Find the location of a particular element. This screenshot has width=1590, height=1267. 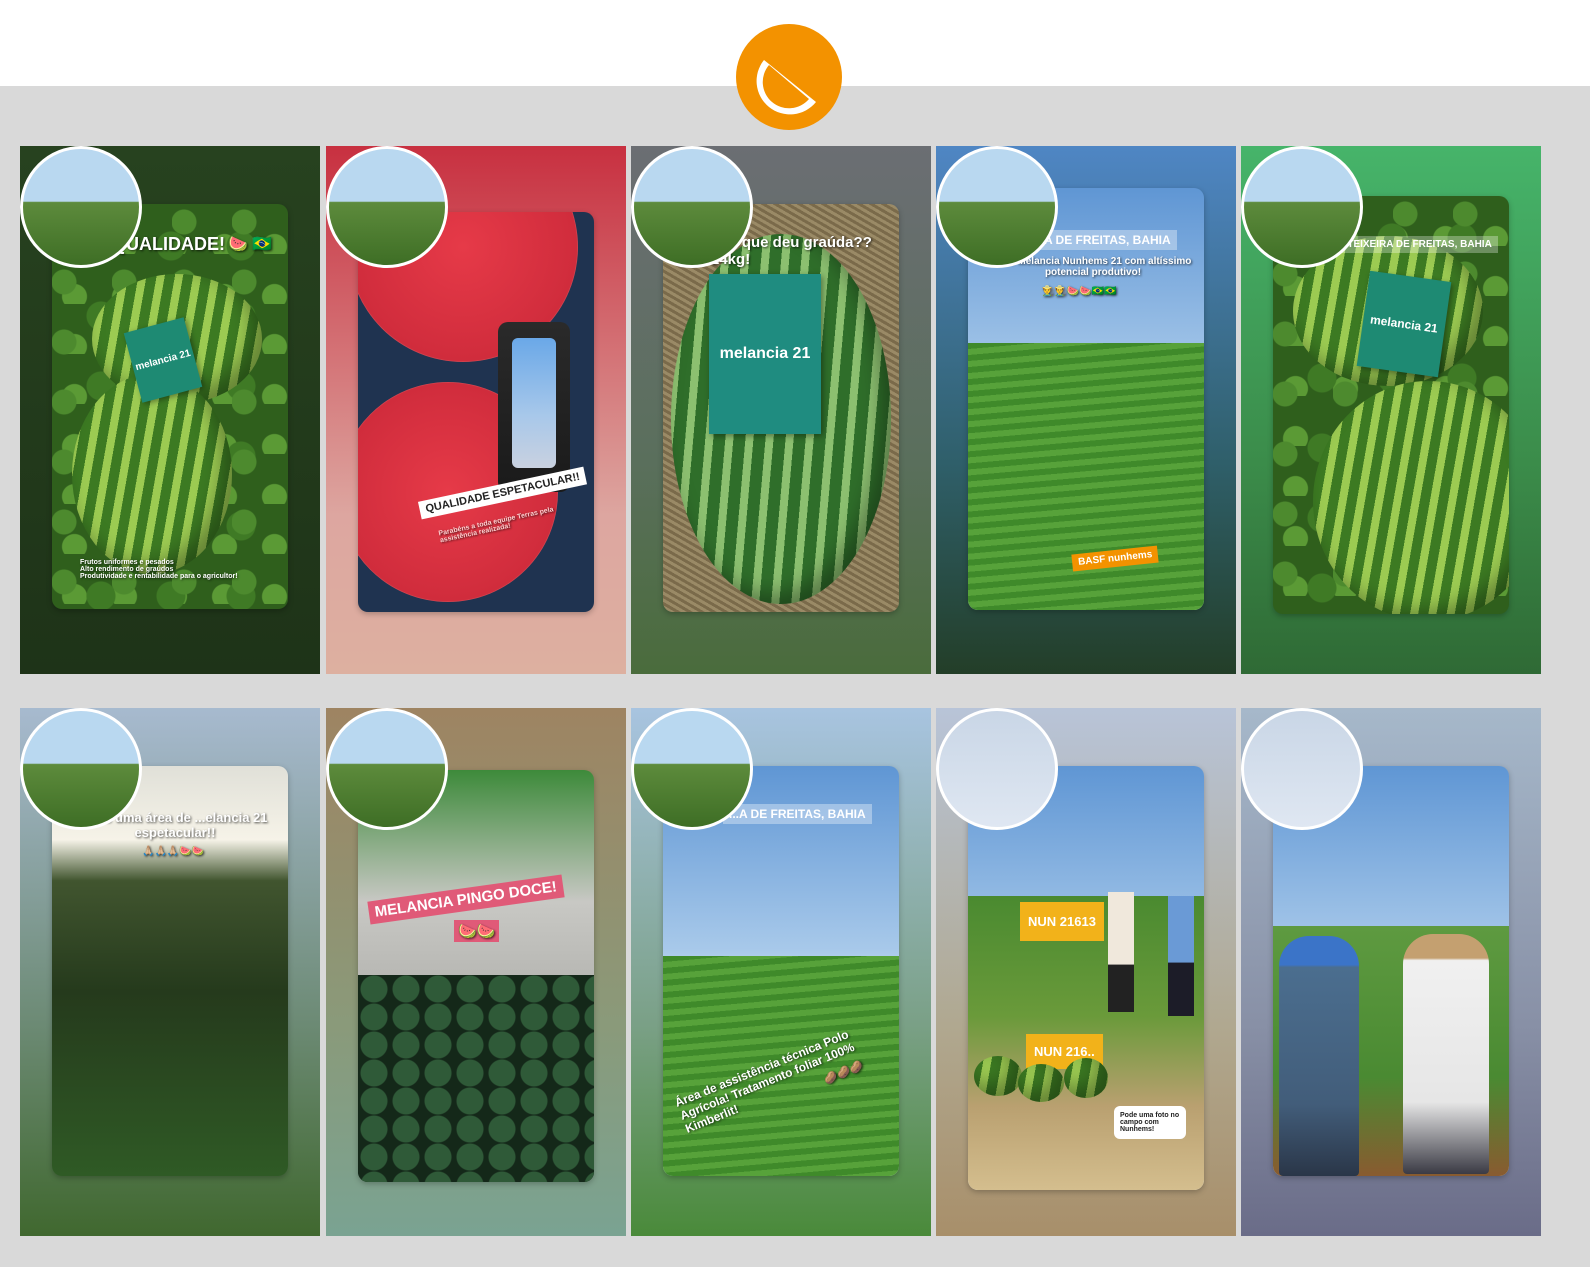

story-emoji: 👨‍🌾👨‍🌾🍉🍉🇧🇷🇧🇷 is located at coordinates (1079, 291).